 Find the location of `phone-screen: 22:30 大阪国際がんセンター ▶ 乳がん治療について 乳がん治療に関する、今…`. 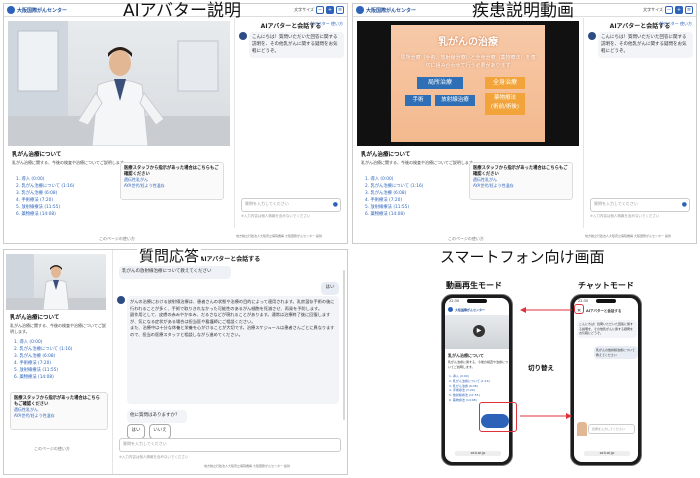

phone-screen: 22:30 大阪国際がんセンター ▶ 乳がん治療について 乳がん治療に関する、今… is located at coordinates (477, 380).